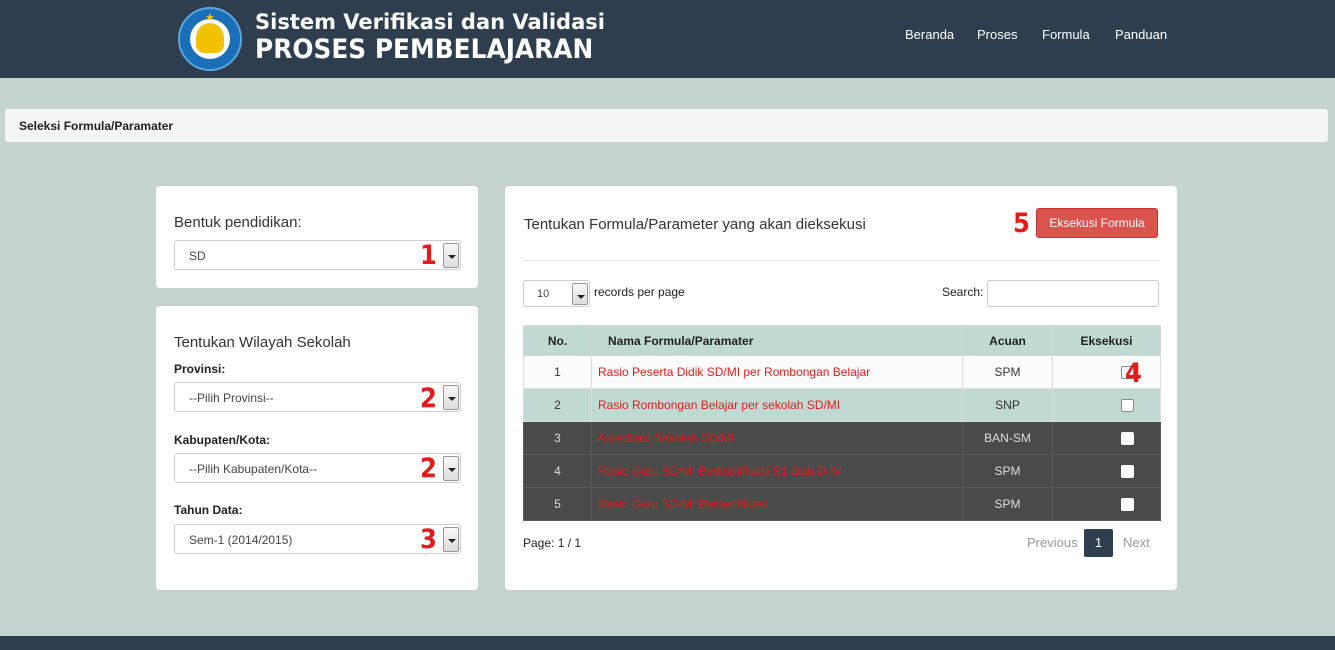 The height and width of the screenshot is (650, 1335). Describe the element at coordinates (997, 34) in the screenshot. I see `nav-proses: Proses` at that location.